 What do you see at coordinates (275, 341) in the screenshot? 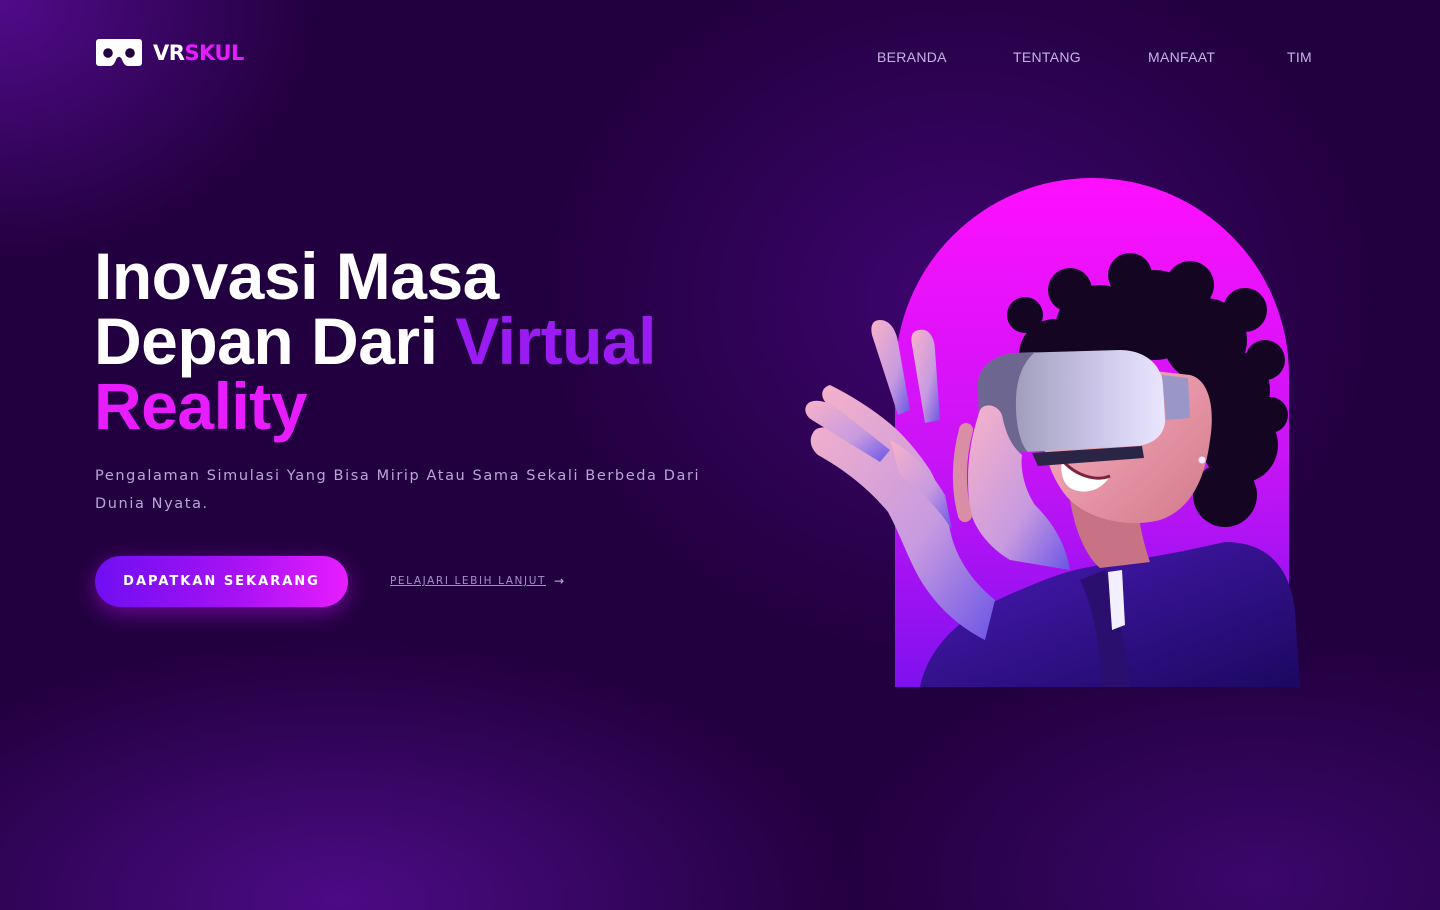
I see `hero-title-depan-dari: Depan Dari` at bounding box center [275, 341].